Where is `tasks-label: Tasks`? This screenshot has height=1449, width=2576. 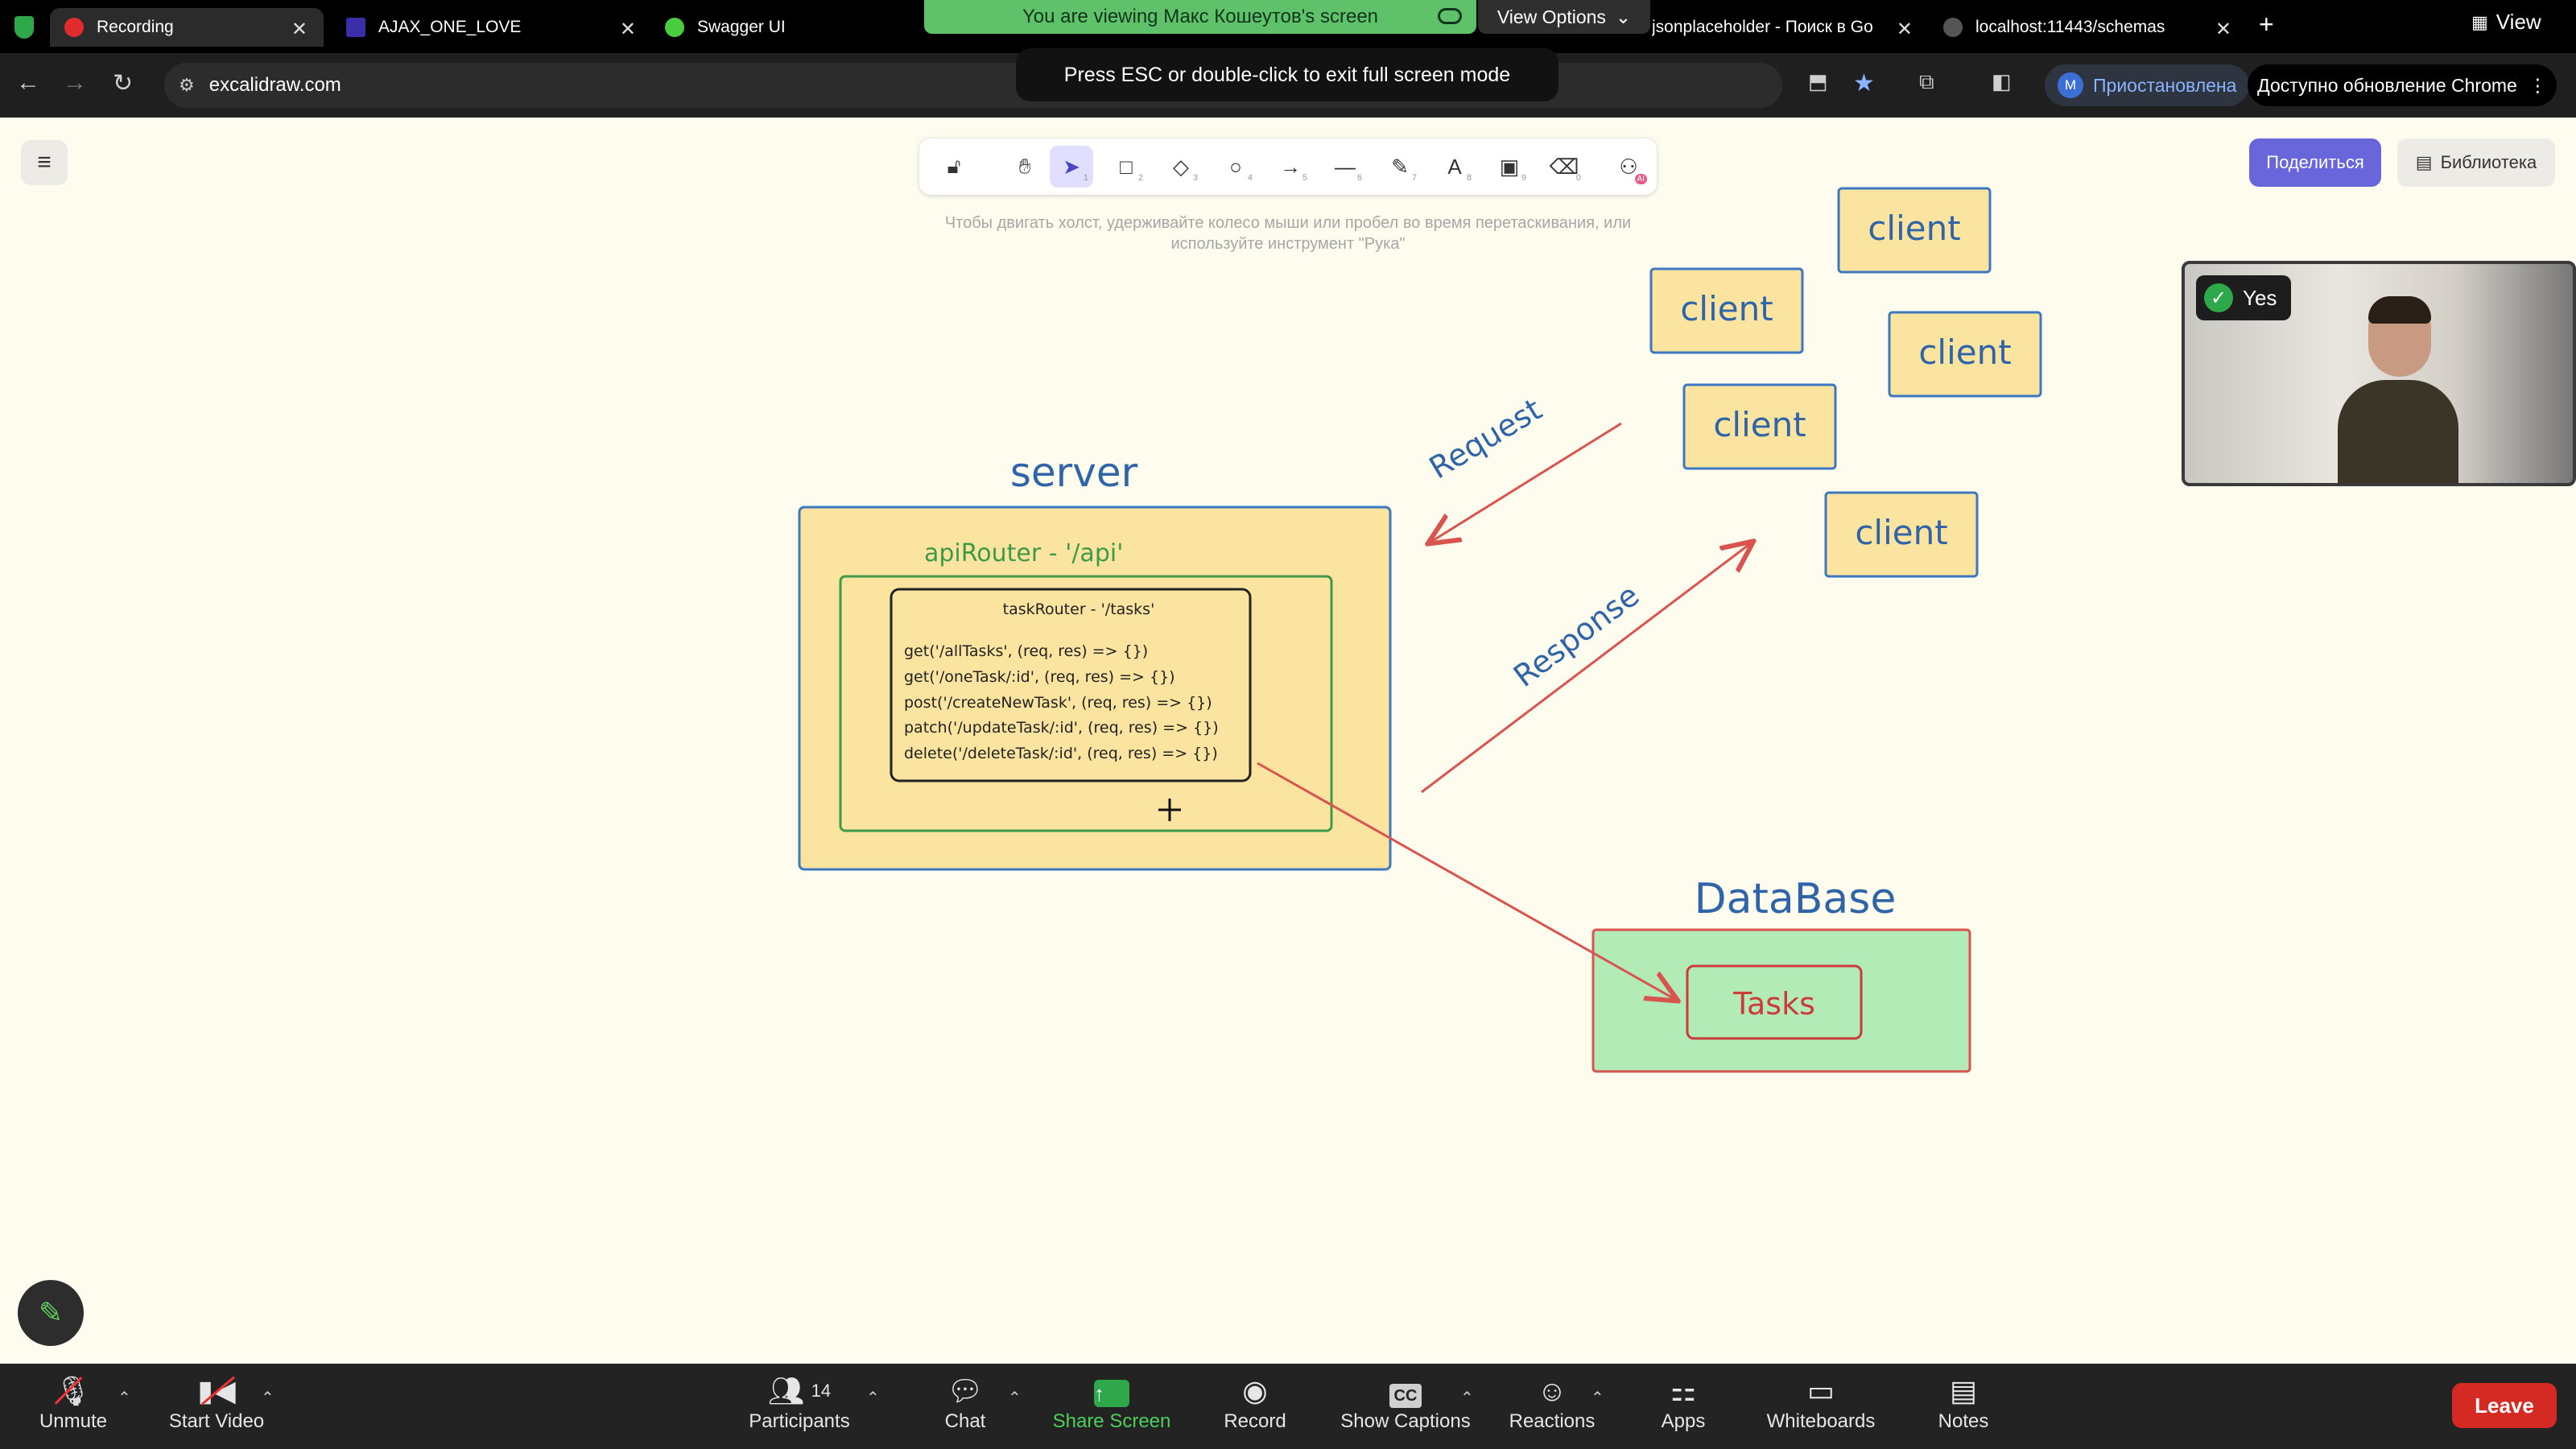
tasks-label: Tasks is located at coordinates (1773, 1004).